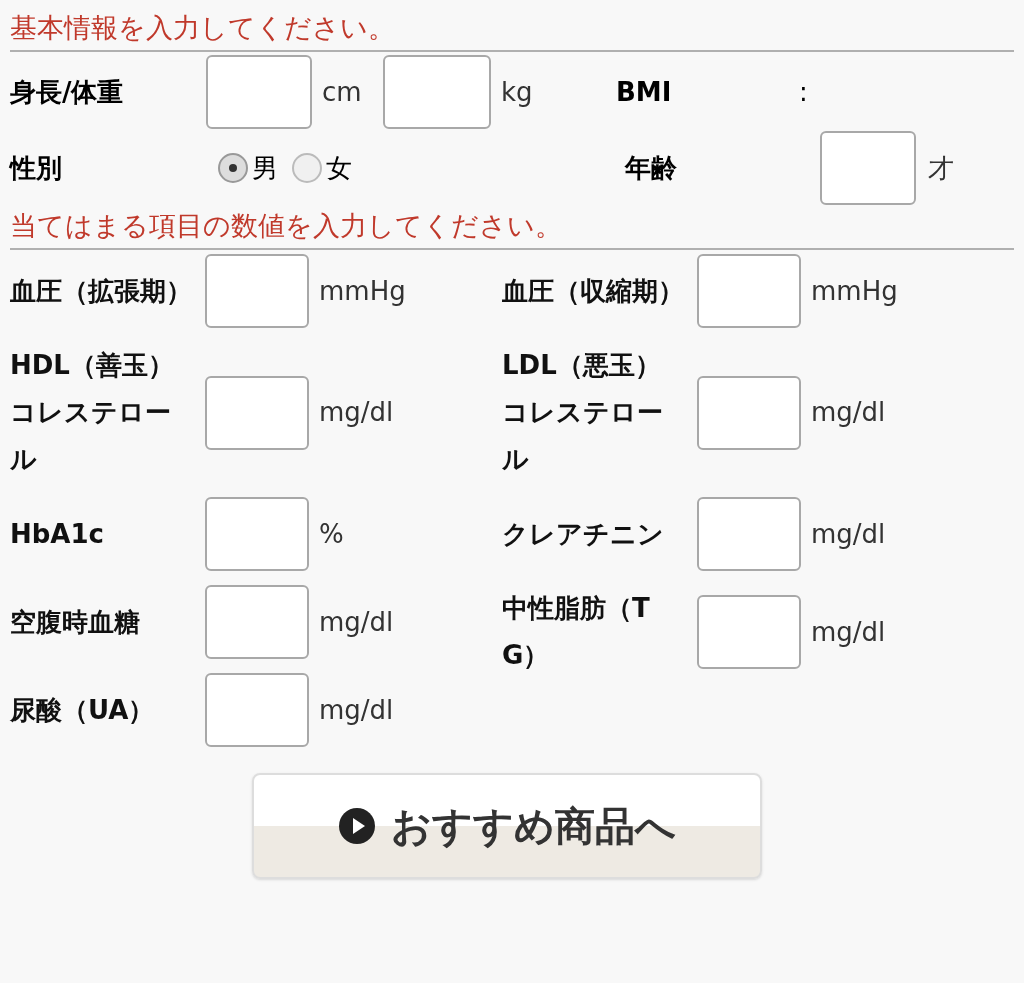 This screenshot has height=983, width=1024. What do you see at coordinates (92, 412) in the screenshot?
I see `field-label: HDL（善玉）コレステロール` at bounding box center [92, 412].